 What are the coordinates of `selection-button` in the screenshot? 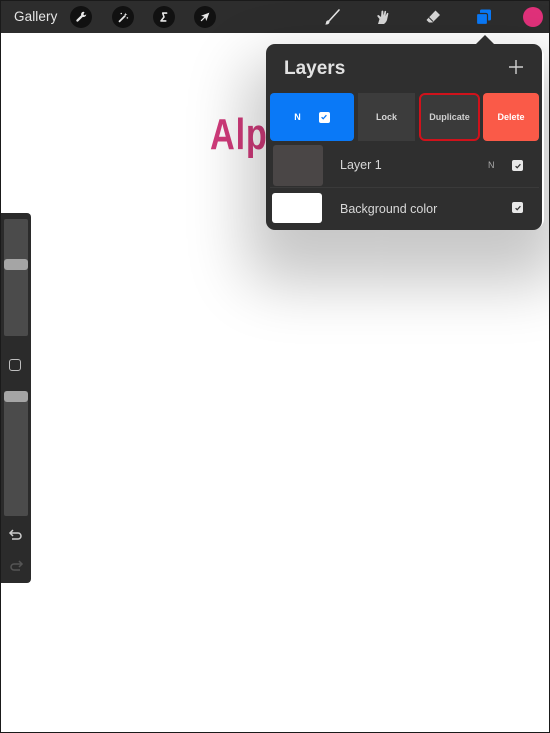 It's located at (164, 17).